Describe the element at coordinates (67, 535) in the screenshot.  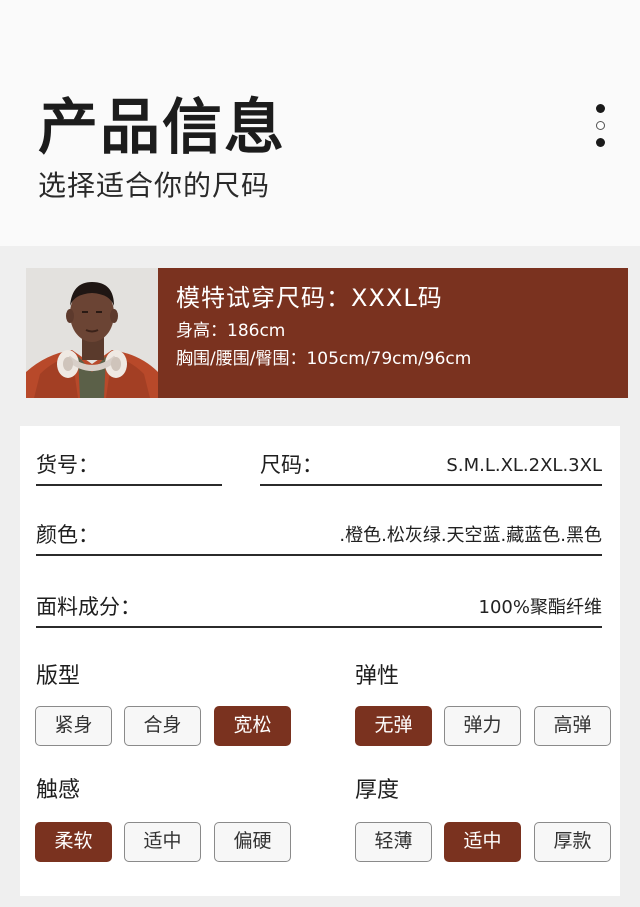
I see `color-label: 颜色：` at that location.